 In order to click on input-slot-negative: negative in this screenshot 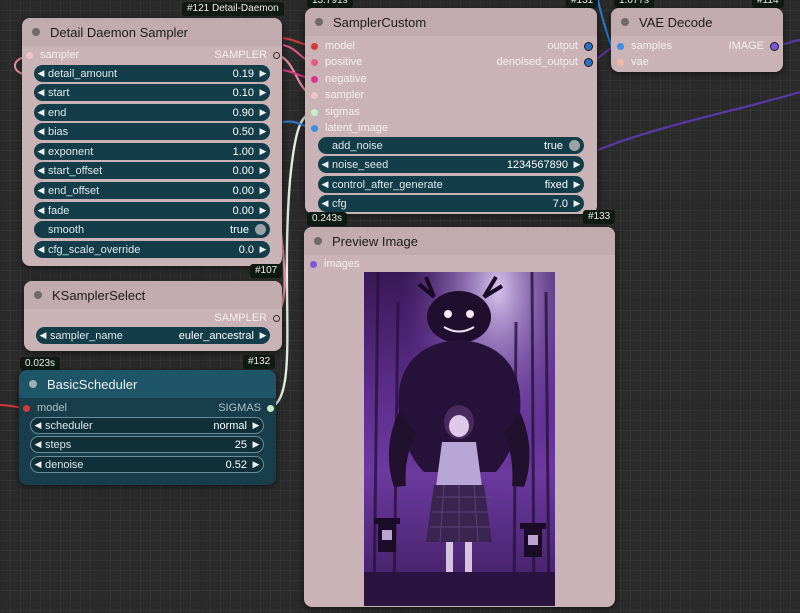, I will do `click(339, 79)`.